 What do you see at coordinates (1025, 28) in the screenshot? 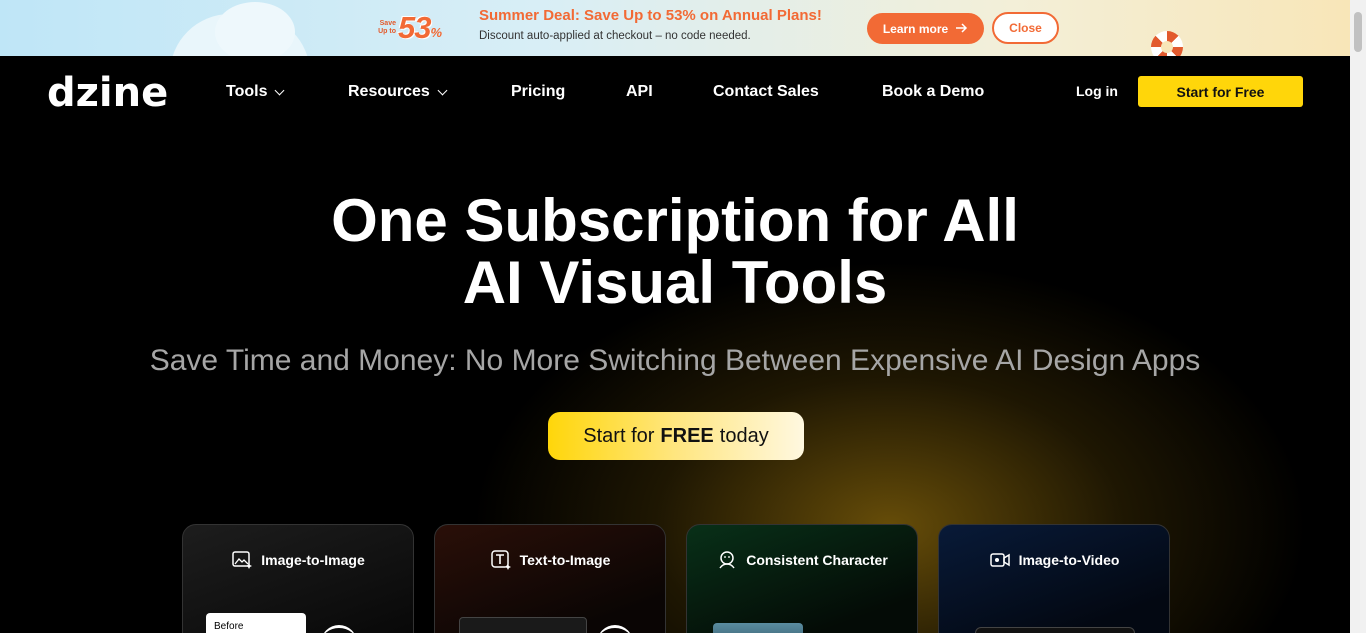
I see `close-button: Close` at bounding box center [1025, 28].